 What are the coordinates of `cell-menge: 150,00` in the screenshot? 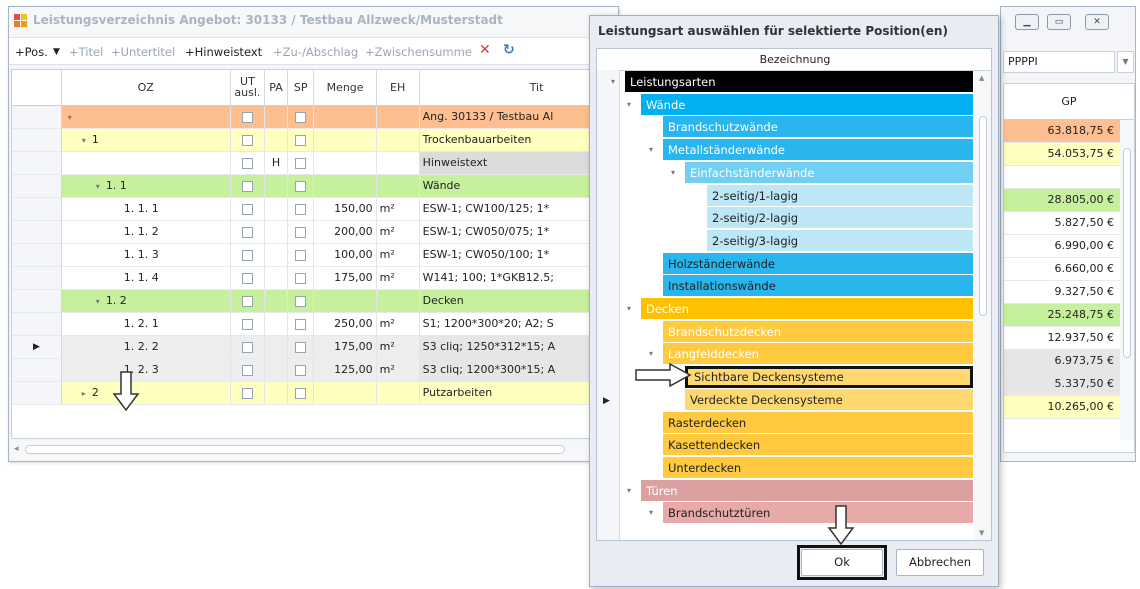 It's located at (345, 209).